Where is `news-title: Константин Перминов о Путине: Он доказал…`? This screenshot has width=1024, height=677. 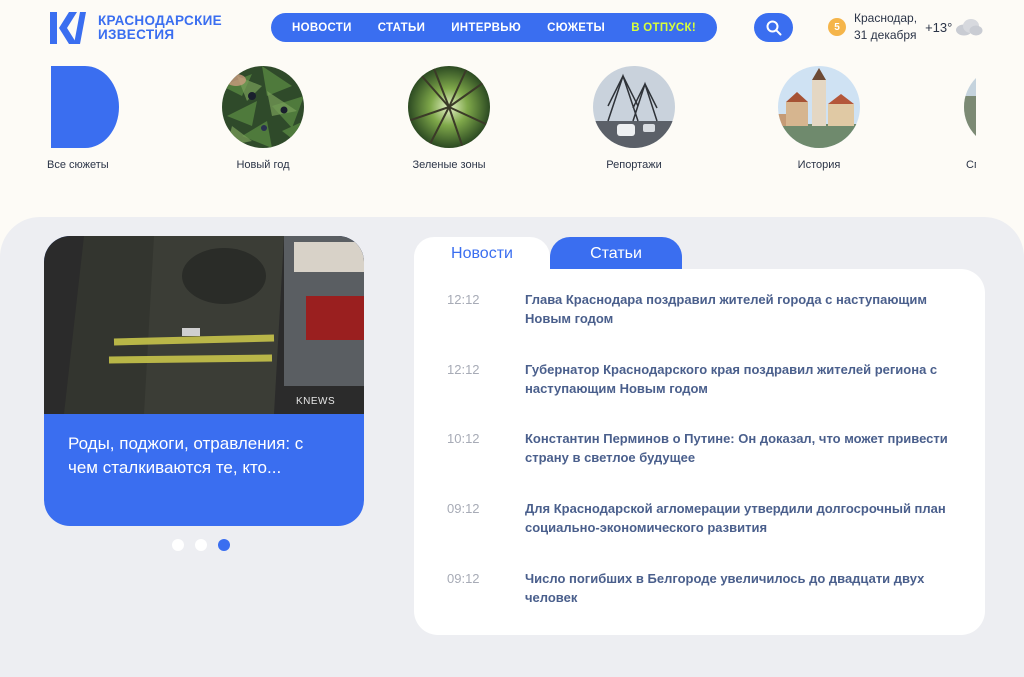 news-title: Константин Перминов о Путине: Он доказал… is located at coordinates (745, 448).